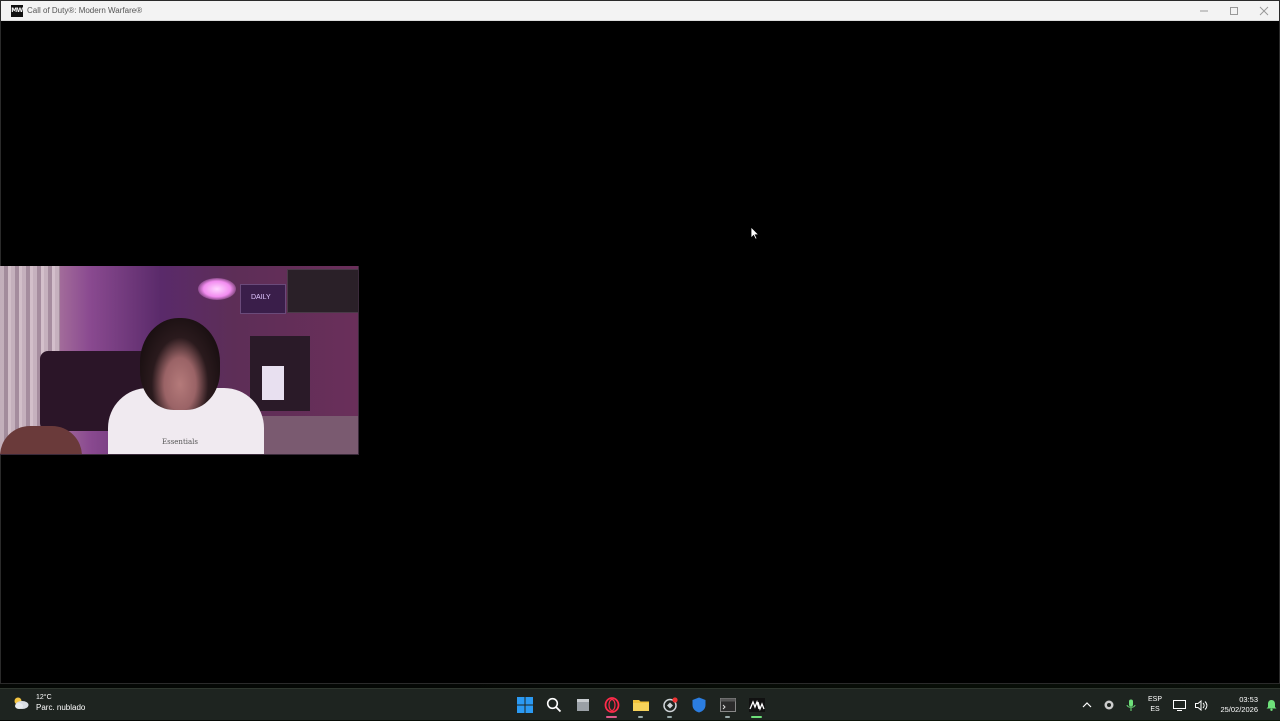  I want to click on mouse-cursor-icon, so click(755, 233).